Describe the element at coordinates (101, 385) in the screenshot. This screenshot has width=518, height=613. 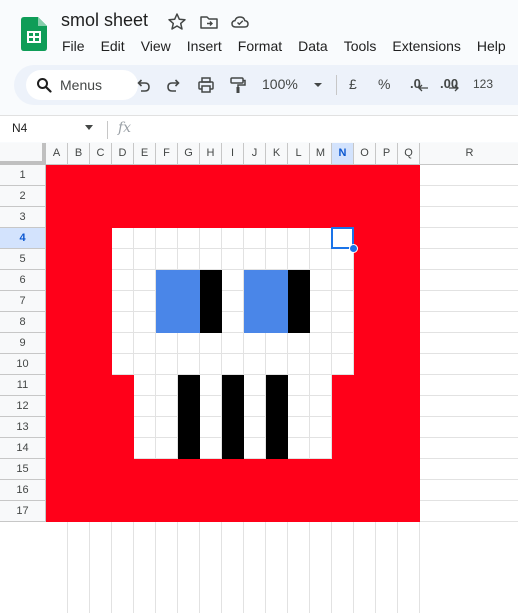
I see `cell-c11` at that location.